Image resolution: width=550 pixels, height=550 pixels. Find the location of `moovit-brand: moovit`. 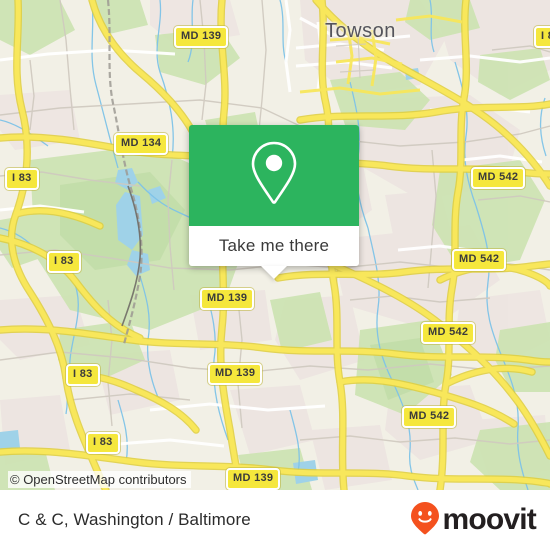

moovit-brand: moovit is located at coordinates (473, 520).